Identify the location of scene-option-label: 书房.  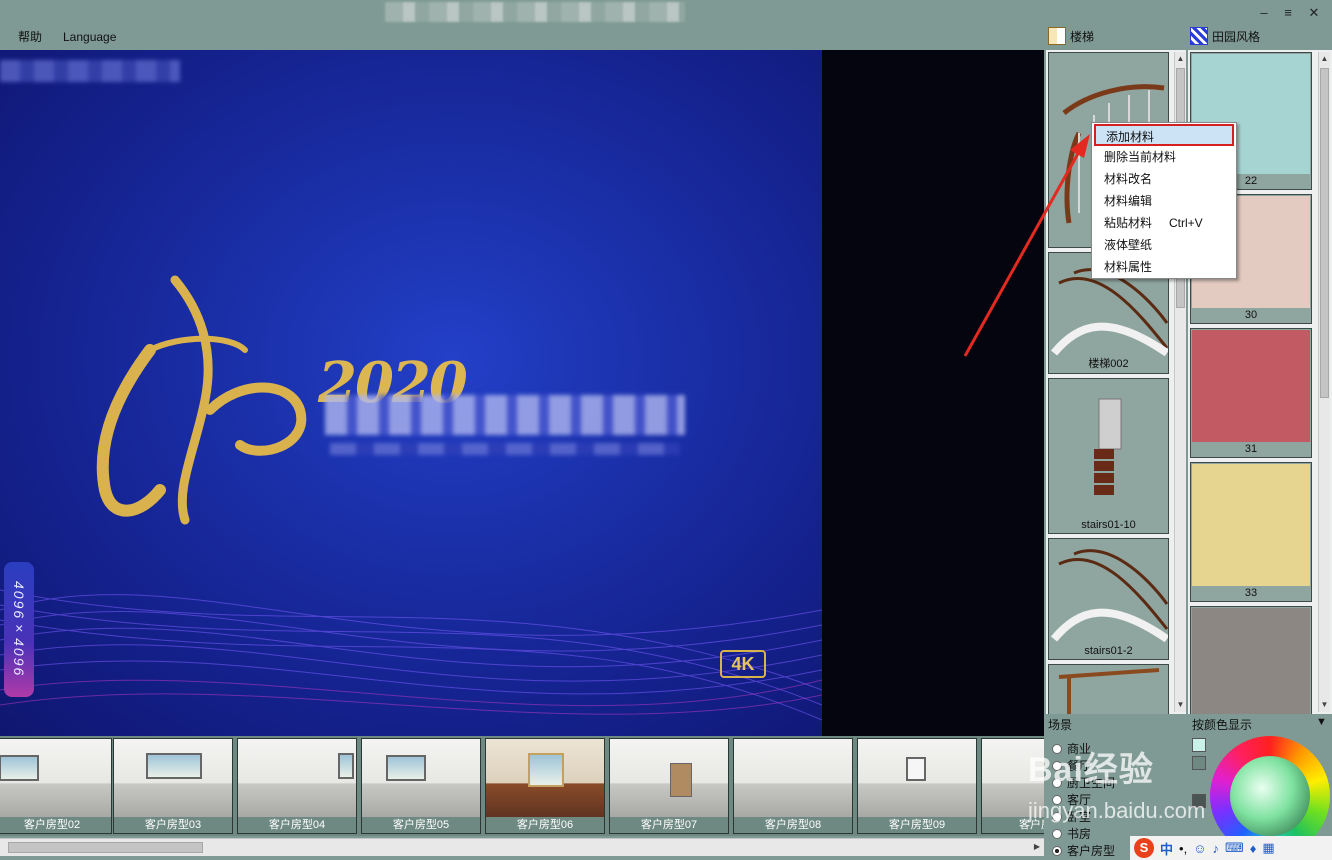
(1079, 834).